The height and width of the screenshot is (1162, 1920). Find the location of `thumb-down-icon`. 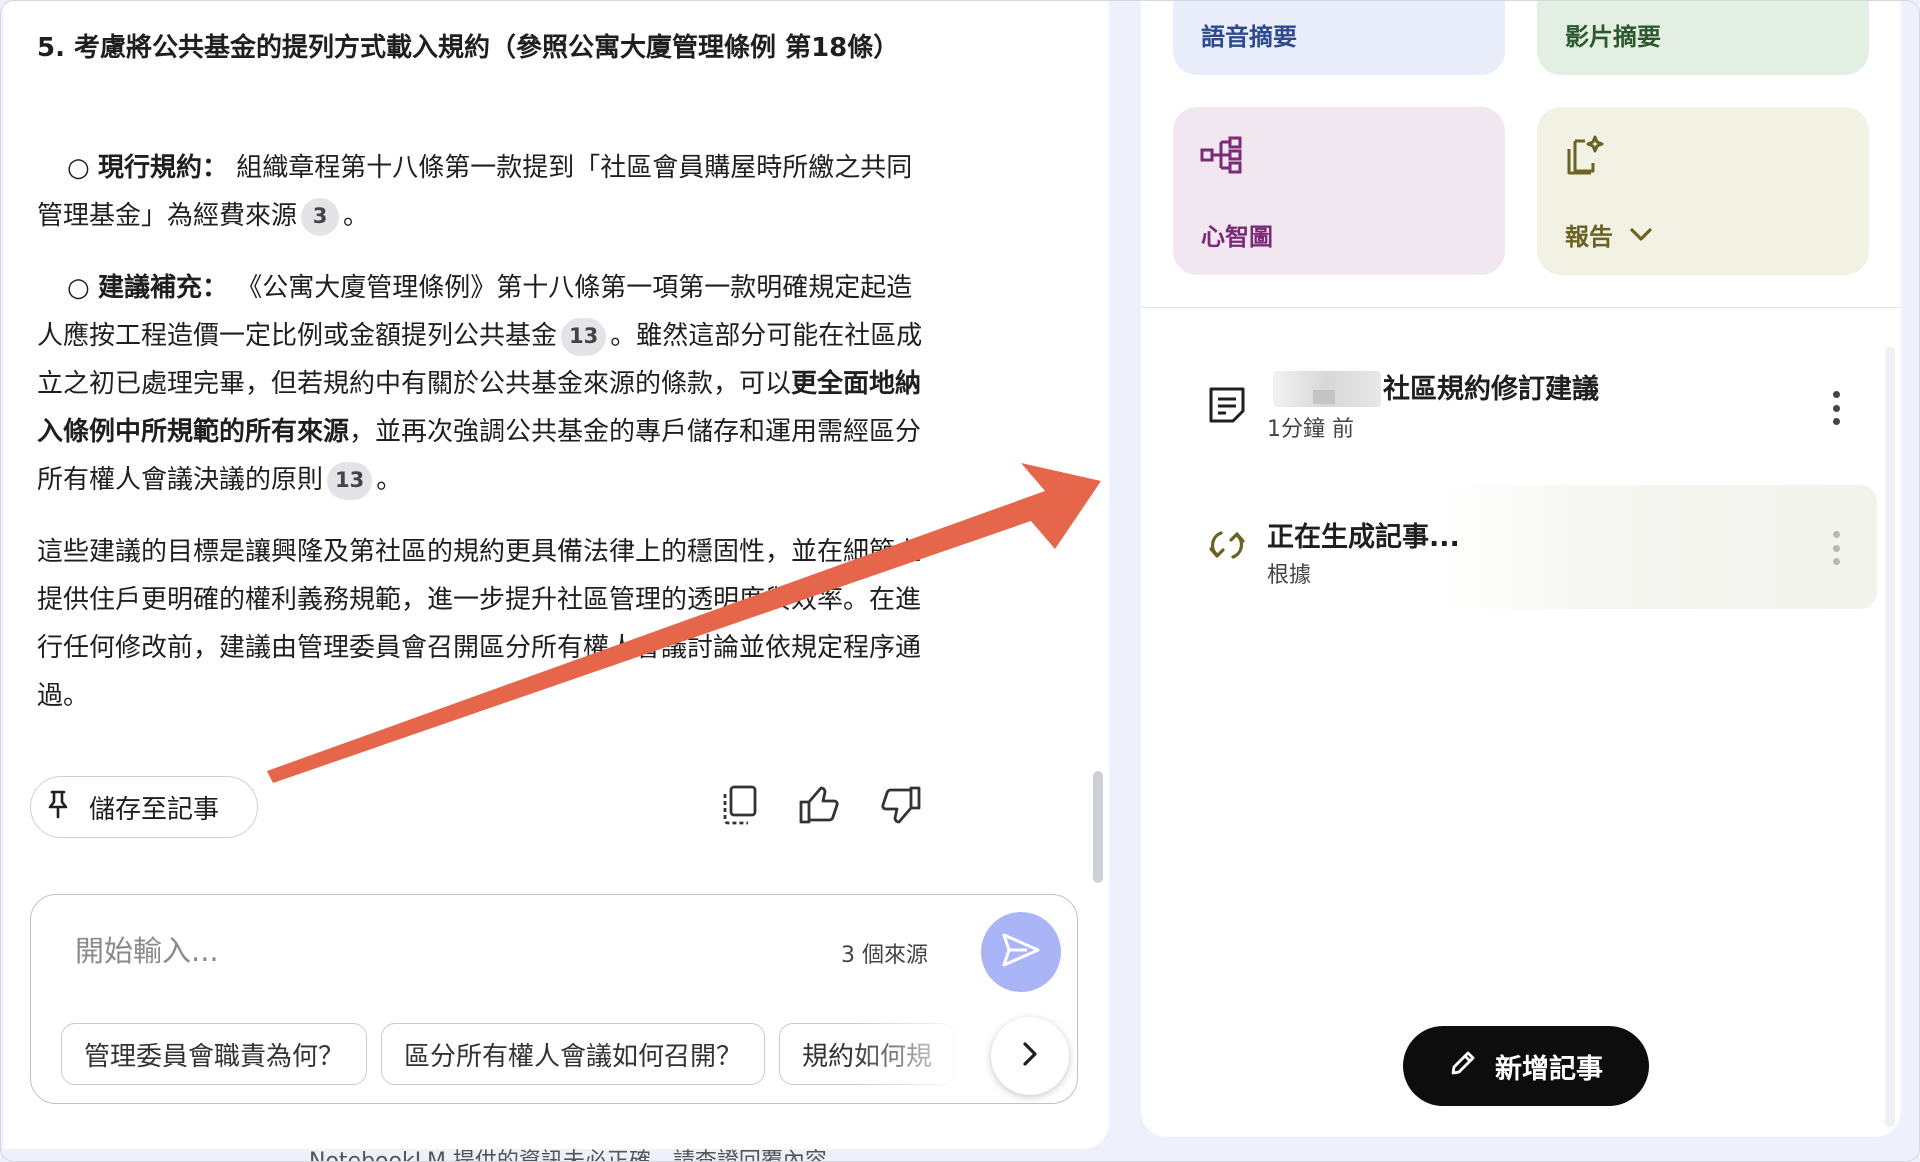

thumb-down-icon is located at coordinates (901, 807).